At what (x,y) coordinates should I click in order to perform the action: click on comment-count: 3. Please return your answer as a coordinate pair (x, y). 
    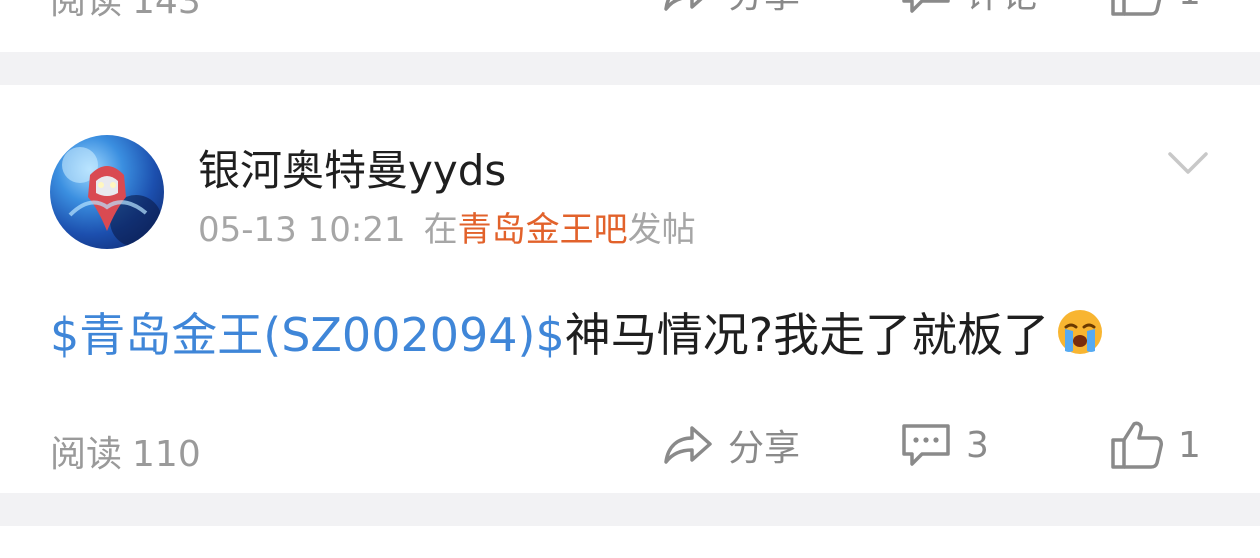
    Looking at the image, I should click on (977, 445).